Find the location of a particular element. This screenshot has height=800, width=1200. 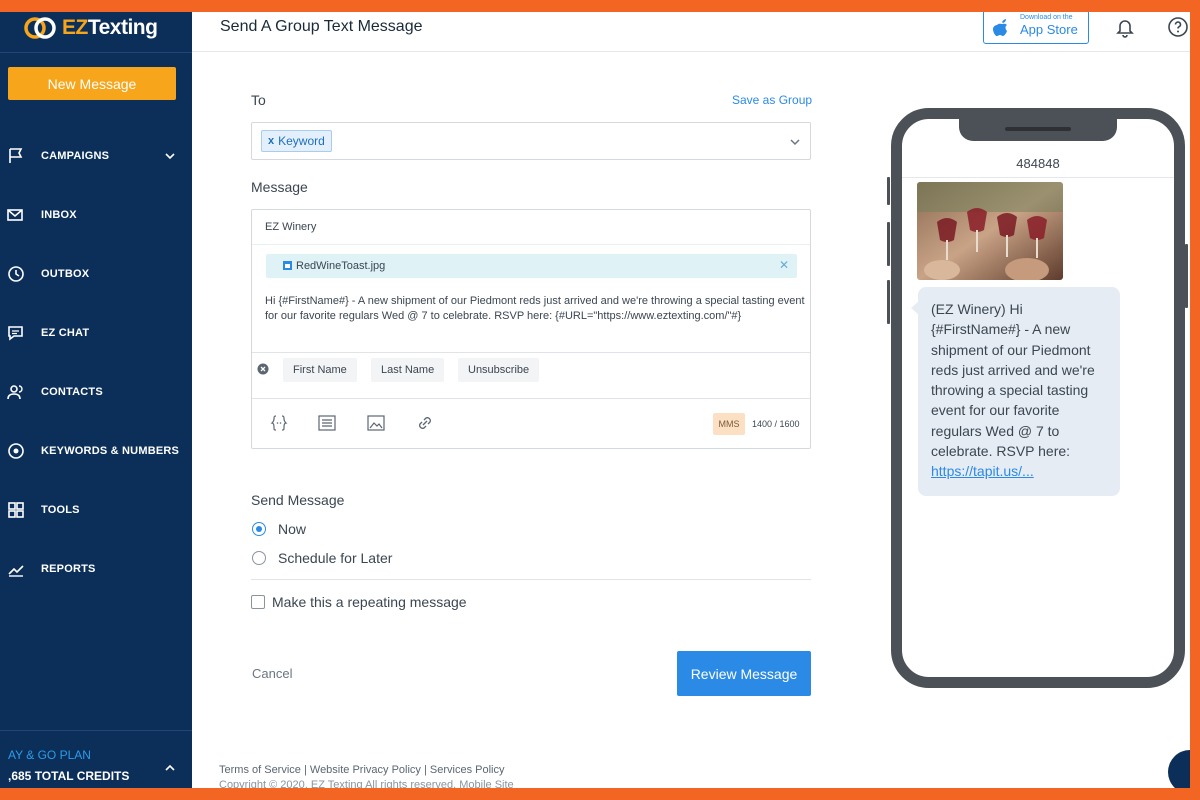

logo-rings-icon is located at coordinates (40, 28).